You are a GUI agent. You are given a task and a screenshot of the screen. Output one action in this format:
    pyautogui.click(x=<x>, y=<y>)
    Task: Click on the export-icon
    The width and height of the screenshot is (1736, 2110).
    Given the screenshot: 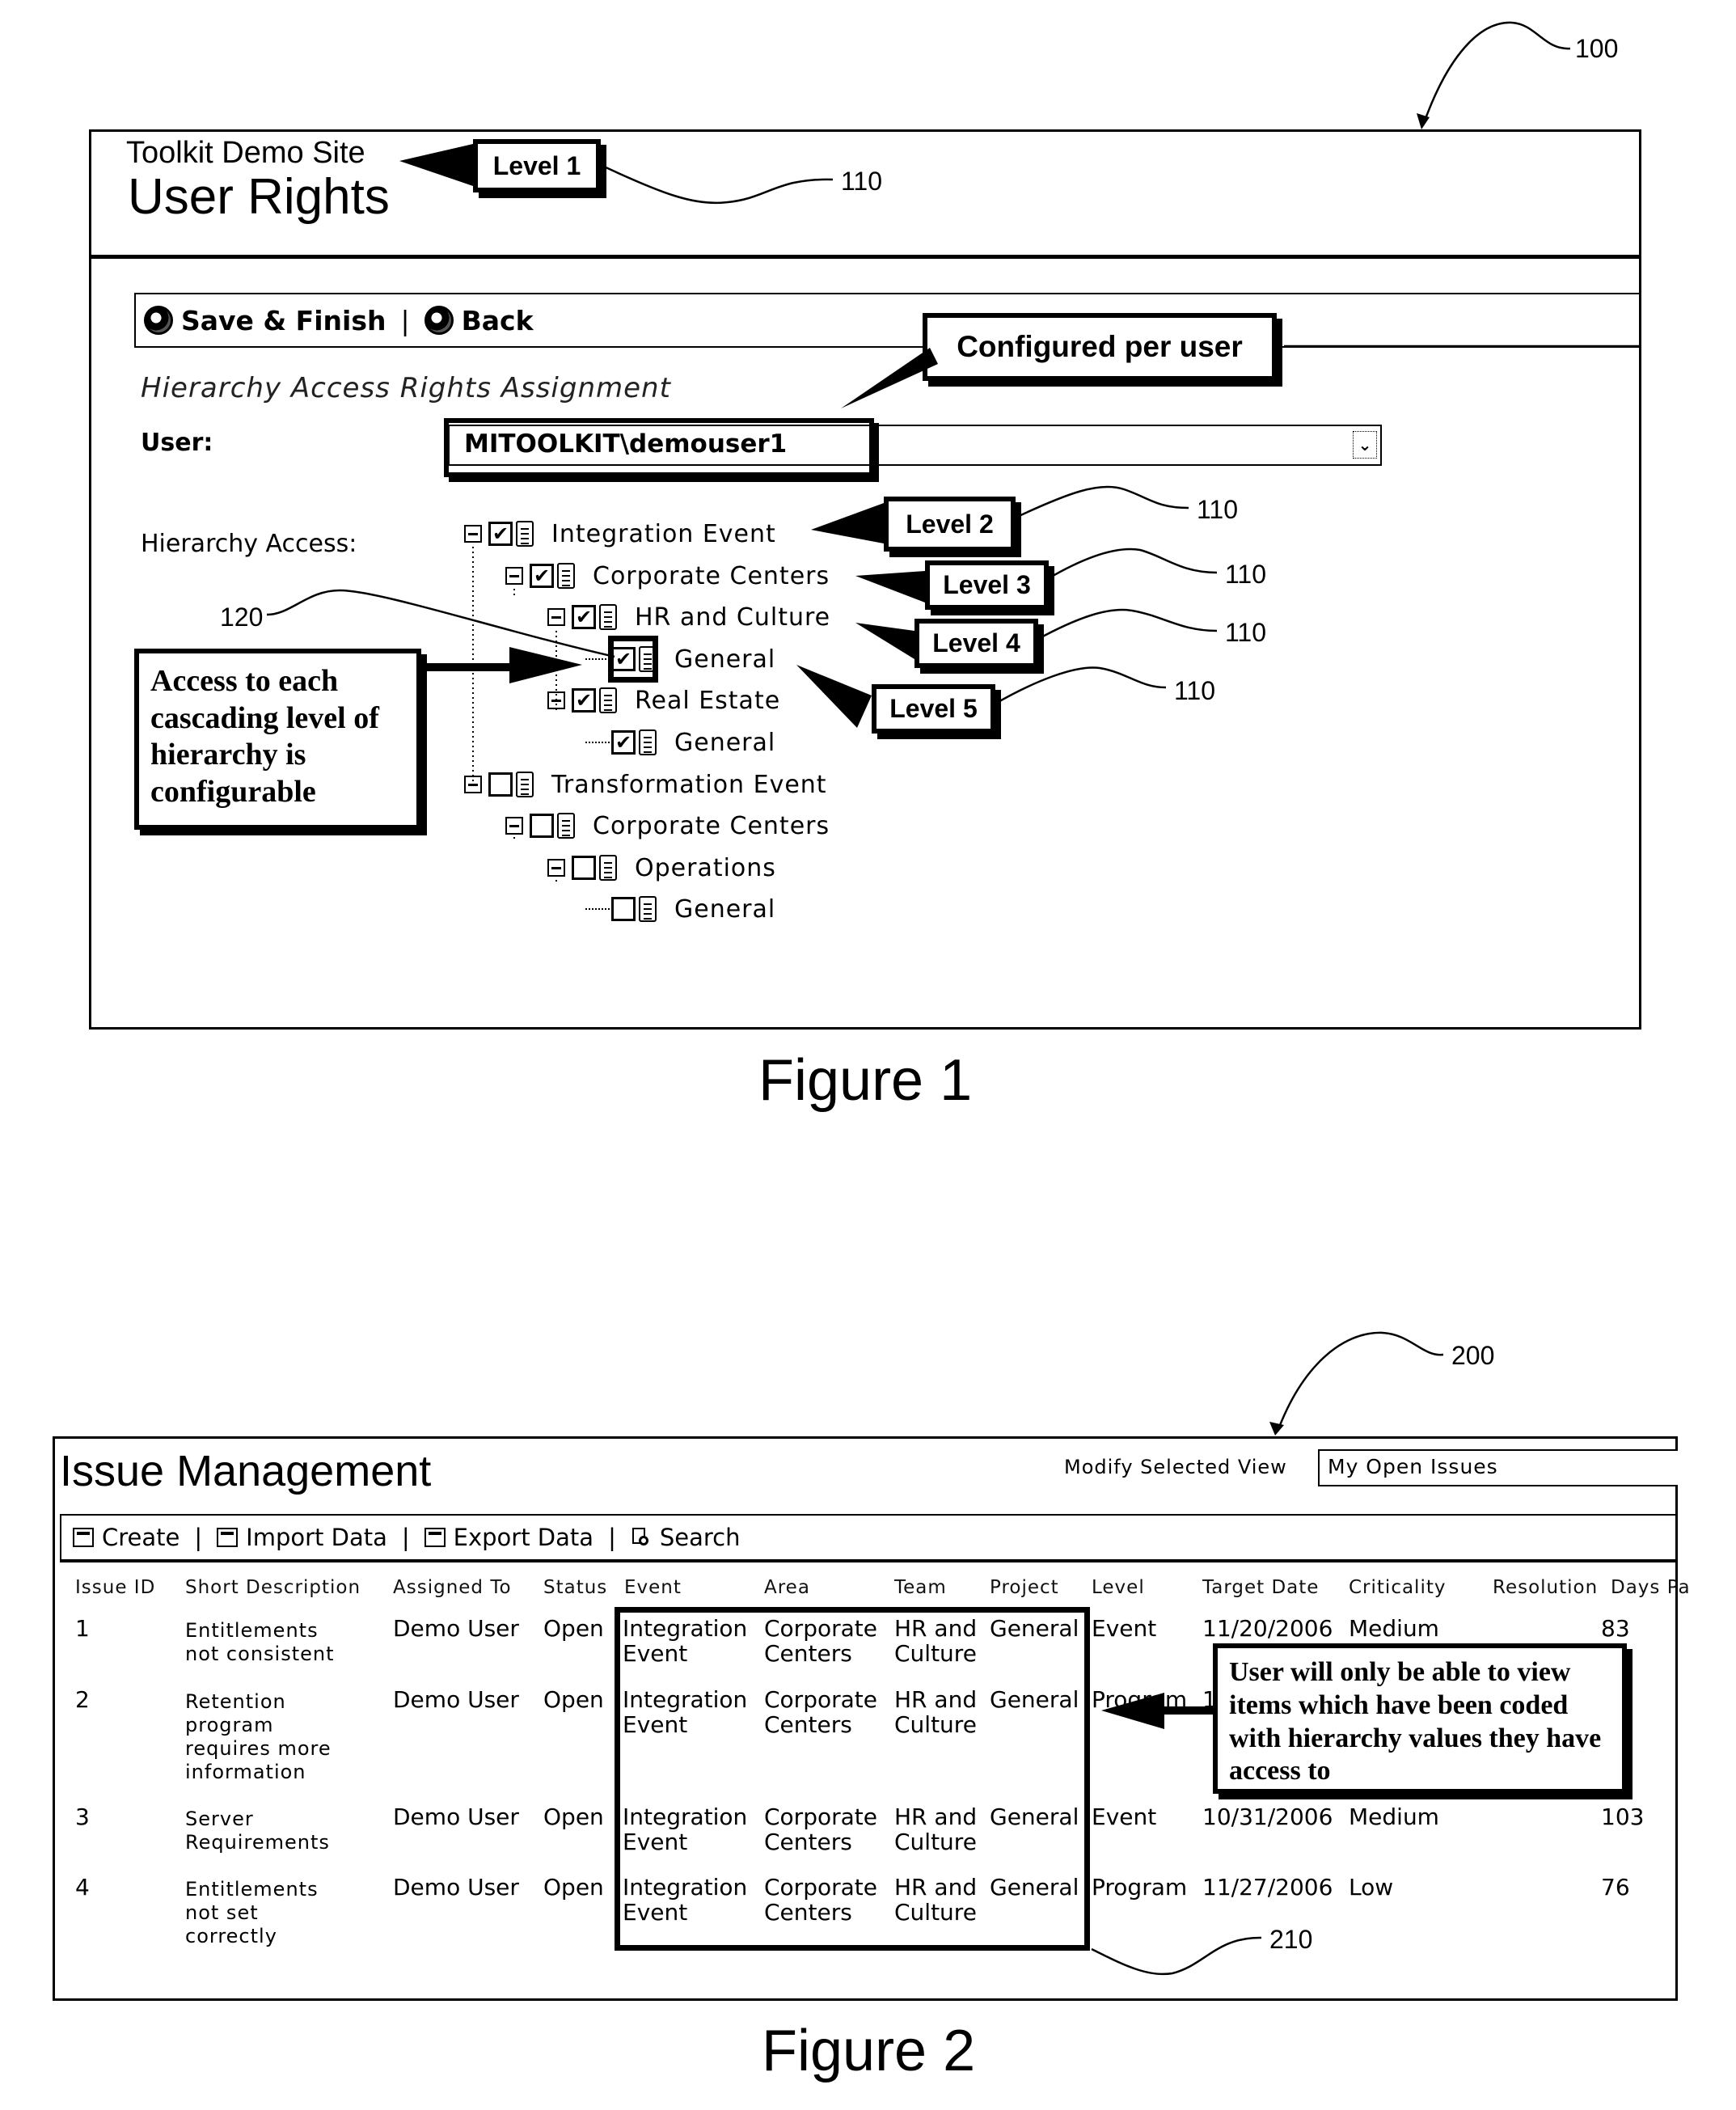 What is the action you would take?
    pyautogui.click(x=435, y=1537)
    